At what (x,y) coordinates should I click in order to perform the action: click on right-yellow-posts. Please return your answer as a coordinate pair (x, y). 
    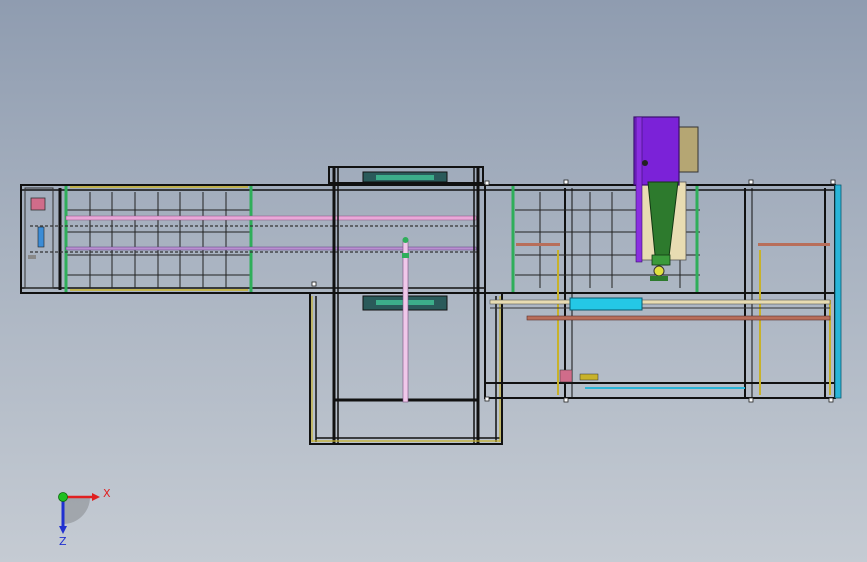
    Looking at the image, I should click on (694, 322).